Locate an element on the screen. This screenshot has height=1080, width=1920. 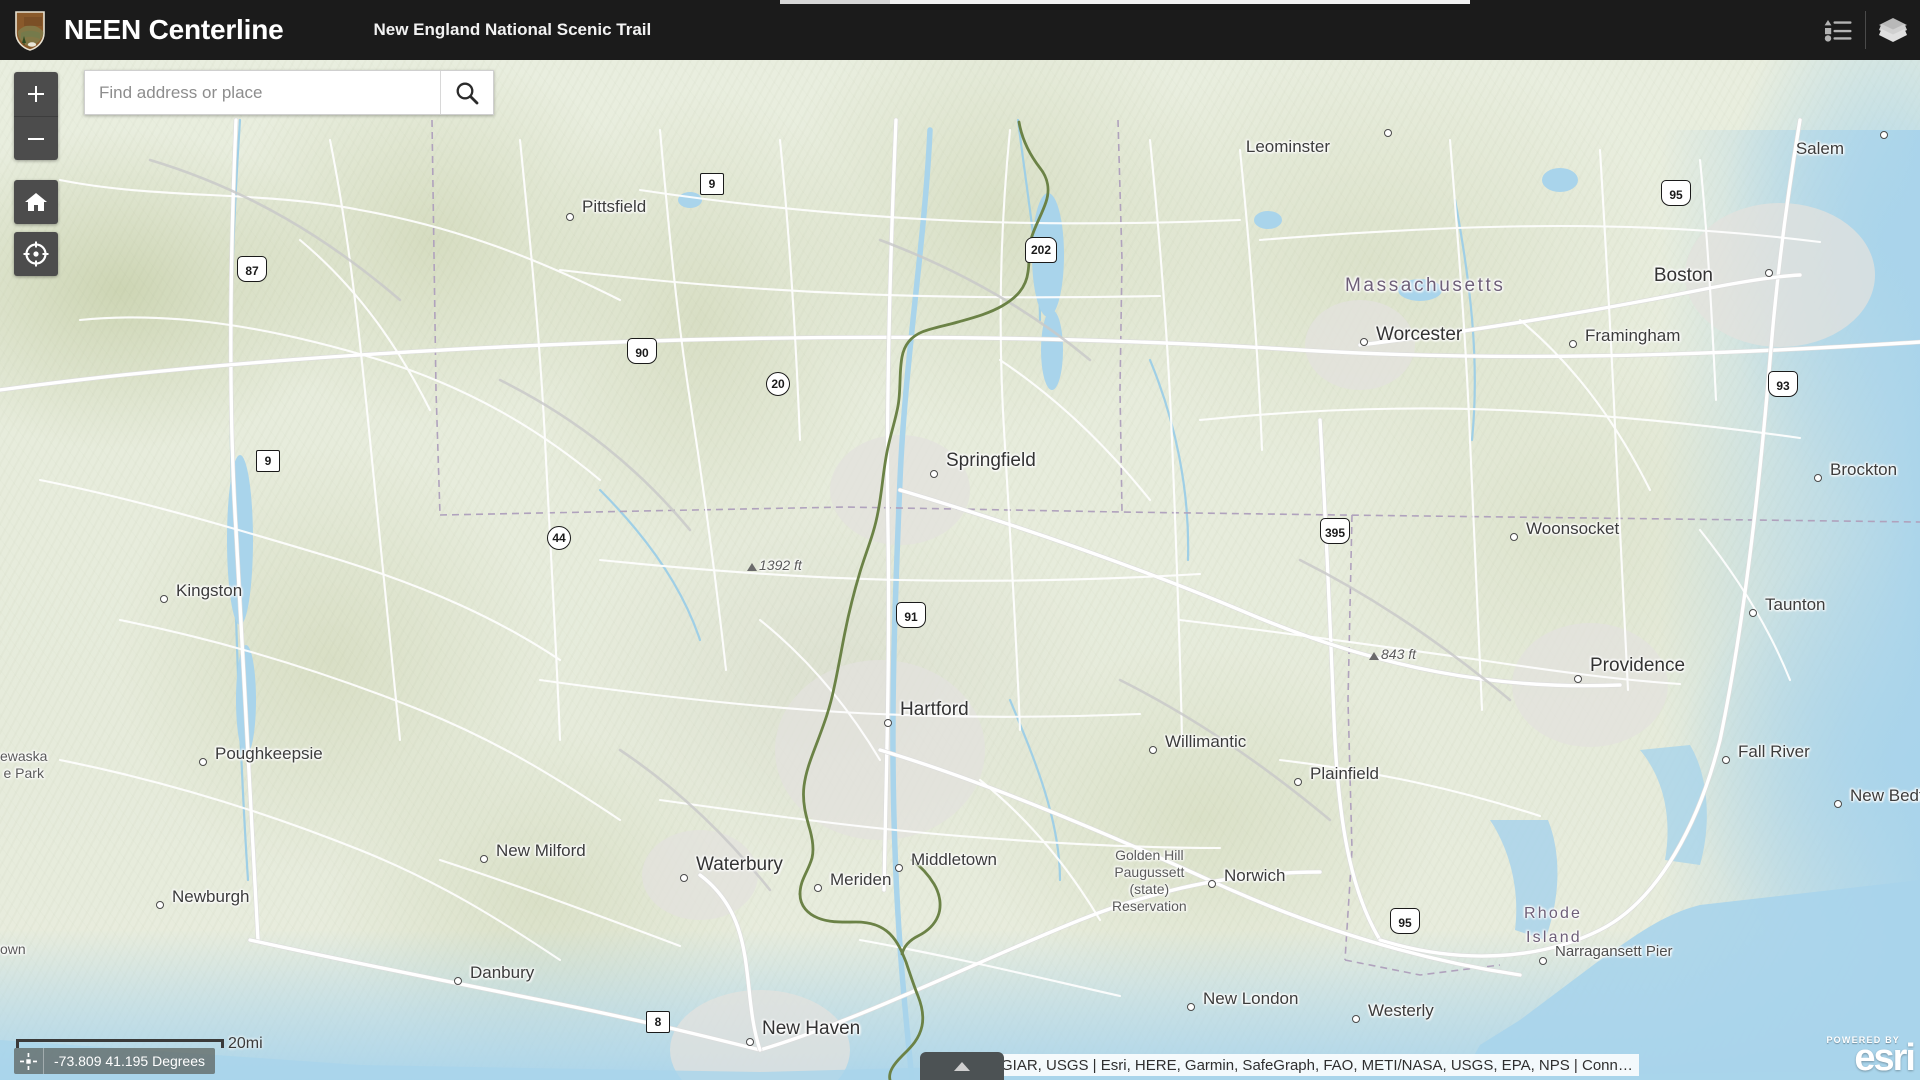
zoom-in-button is located at coordinates (36, 94).